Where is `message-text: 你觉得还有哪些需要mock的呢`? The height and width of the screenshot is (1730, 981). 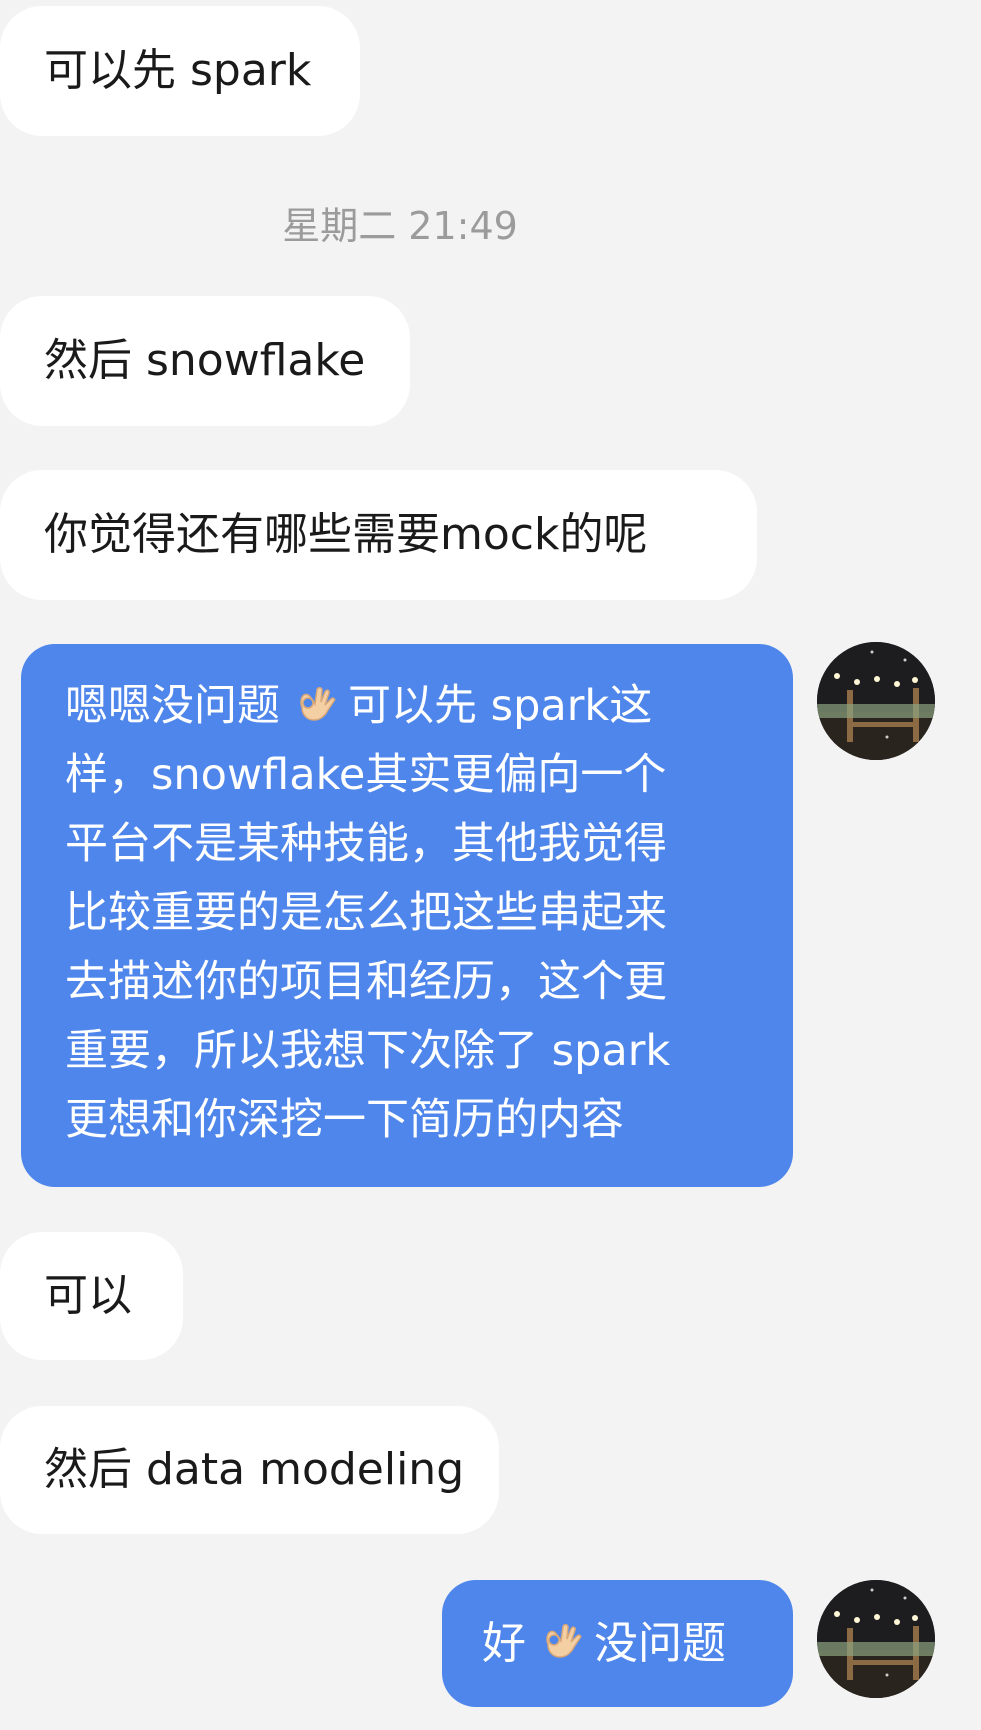 message-text: 你觉得还有哪些需要mock的呢 is located at coordinates (346, 534).